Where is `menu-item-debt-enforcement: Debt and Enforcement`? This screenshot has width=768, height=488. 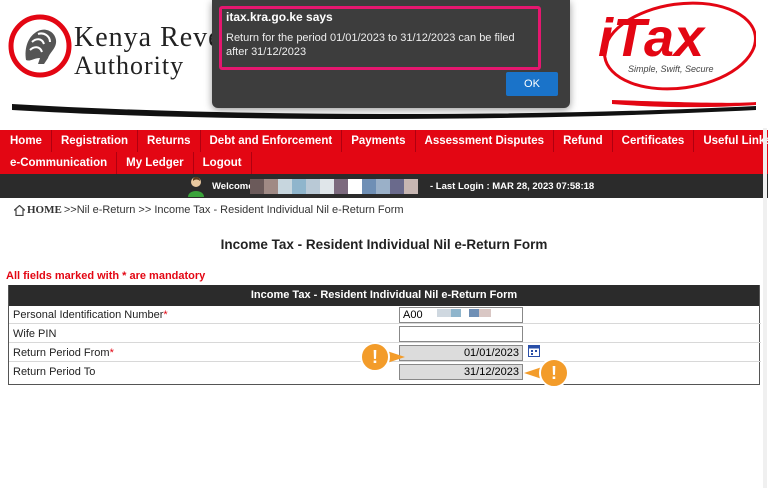
menu-item-debt-enforcement: Debt and Enforcement is located at coordinates (272, 141).